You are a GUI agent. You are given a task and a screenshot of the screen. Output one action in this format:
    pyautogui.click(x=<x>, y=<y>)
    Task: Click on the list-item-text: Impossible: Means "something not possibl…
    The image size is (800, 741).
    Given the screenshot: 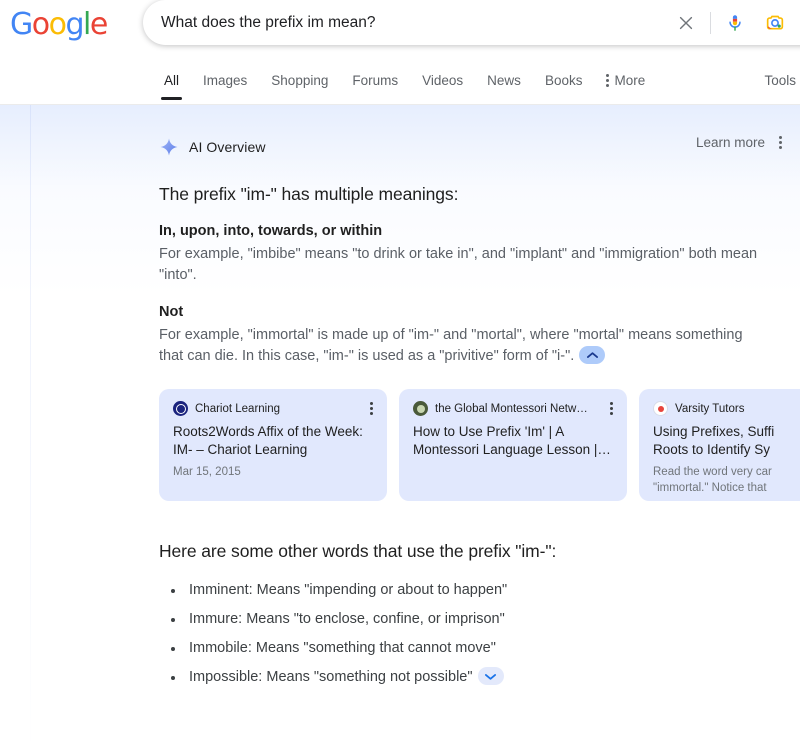 What is the action you would take?
    pyautogui.click(x=331, y=677)
    